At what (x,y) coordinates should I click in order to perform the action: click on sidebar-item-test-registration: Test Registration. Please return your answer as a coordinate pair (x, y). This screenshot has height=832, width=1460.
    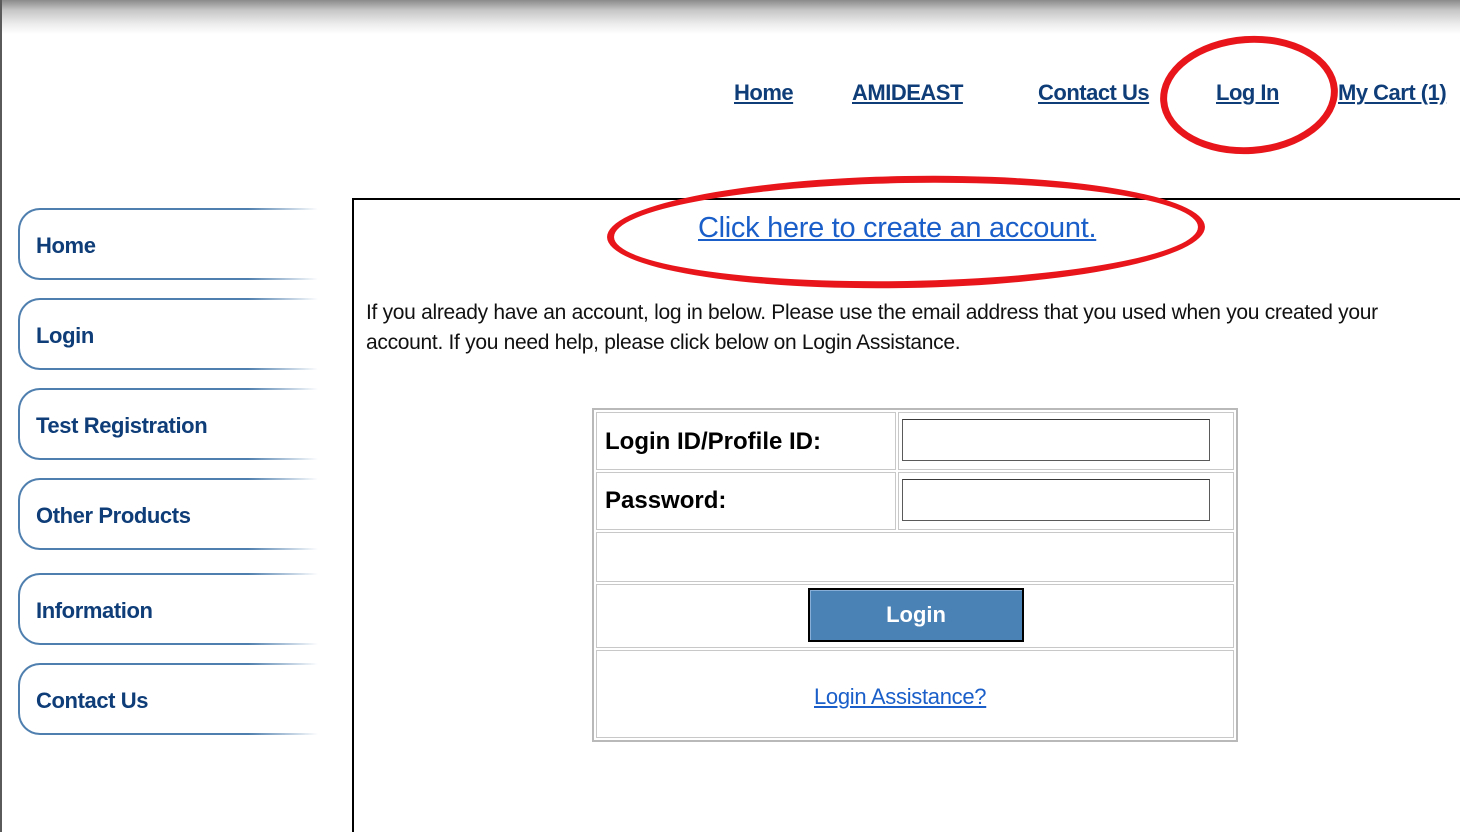
    Looking at the image, I should click on (168, 424).